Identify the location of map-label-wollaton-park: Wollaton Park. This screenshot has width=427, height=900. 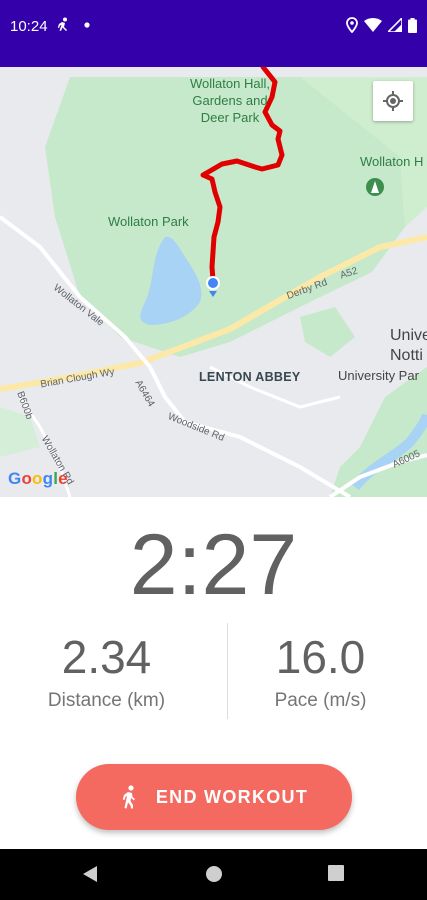
(148, 221).